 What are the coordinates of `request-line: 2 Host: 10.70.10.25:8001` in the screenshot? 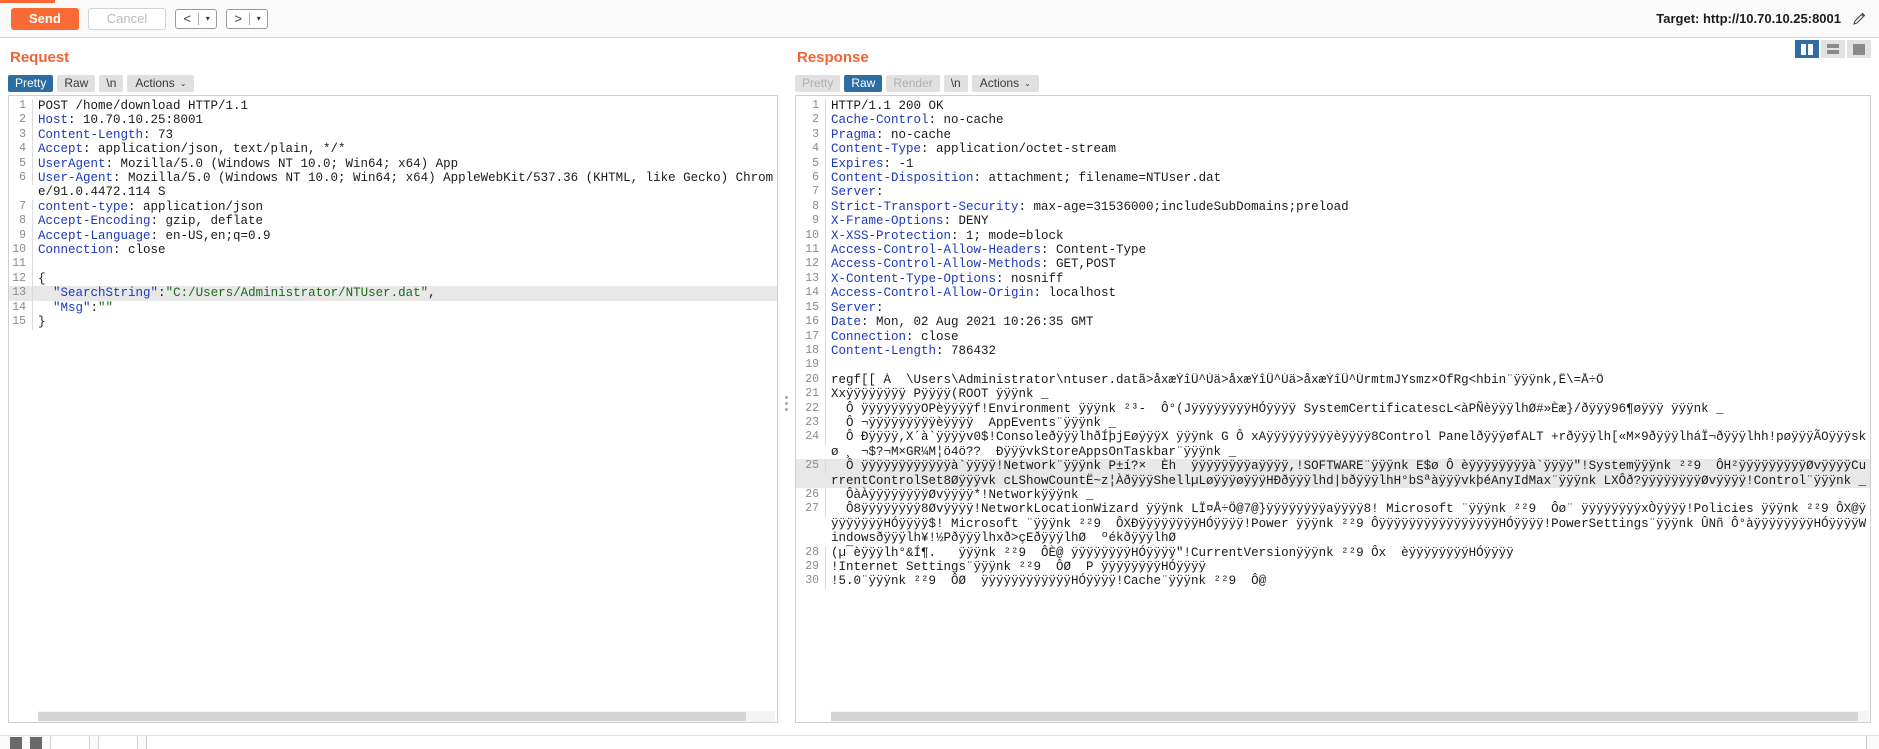 It's located at (393, 120).